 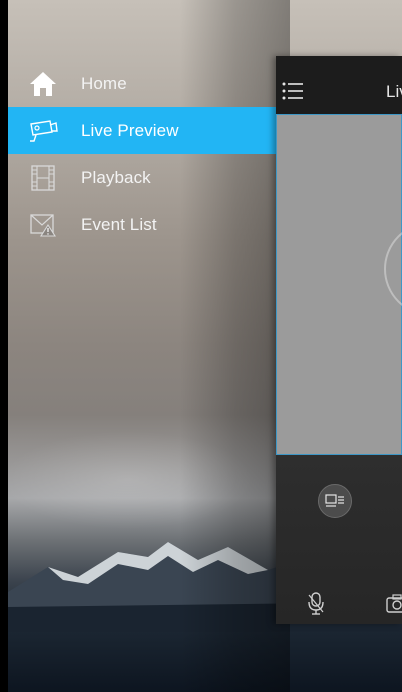 I want to click on menu-item-playback: Playback, so click(x=142, y=177).